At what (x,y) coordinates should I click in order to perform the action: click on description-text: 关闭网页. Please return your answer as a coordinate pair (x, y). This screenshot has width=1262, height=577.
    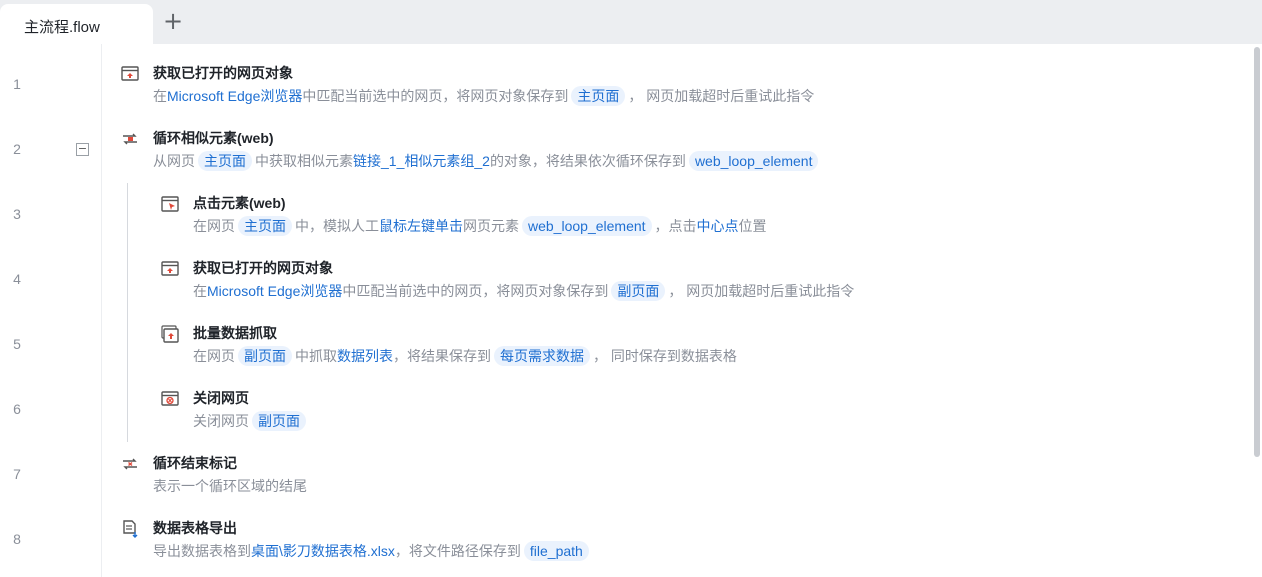
    Looking at the image, I should click on (221, 421).